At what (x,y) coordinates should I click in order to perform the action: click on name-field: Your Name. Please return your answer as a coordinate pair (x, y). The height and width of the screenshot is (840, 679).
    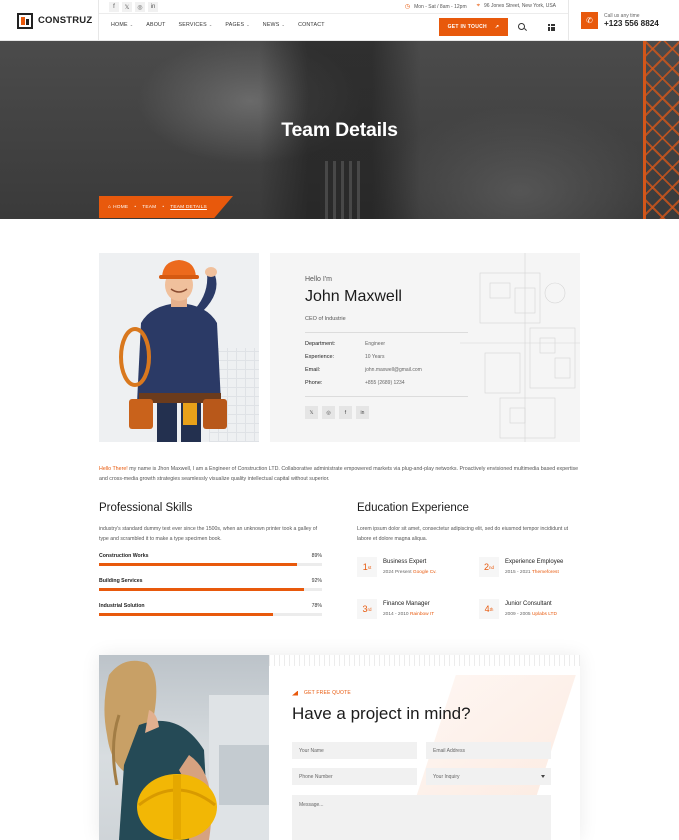
    Looking at the image, I should click on (354, 750).